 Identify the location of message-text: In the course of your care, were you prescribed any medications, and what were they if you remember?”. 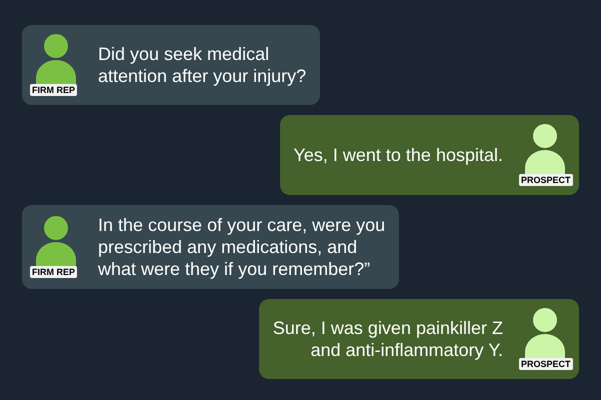
(241, 247).